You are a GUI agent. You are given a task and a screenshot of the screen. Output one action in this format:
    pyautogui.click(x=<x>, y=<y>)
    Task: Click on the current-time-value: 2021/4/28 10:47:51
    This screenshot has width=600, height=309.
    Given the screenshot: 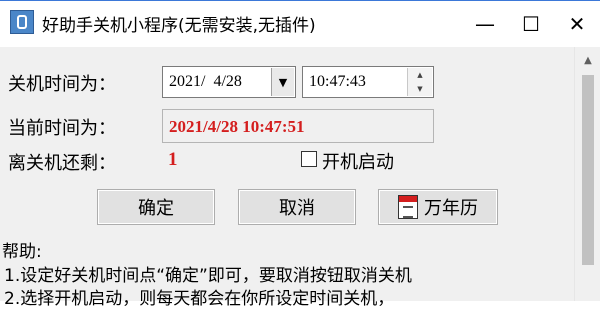 What is the action you would take?
    pyautogui.click(x=237, y=126)
    